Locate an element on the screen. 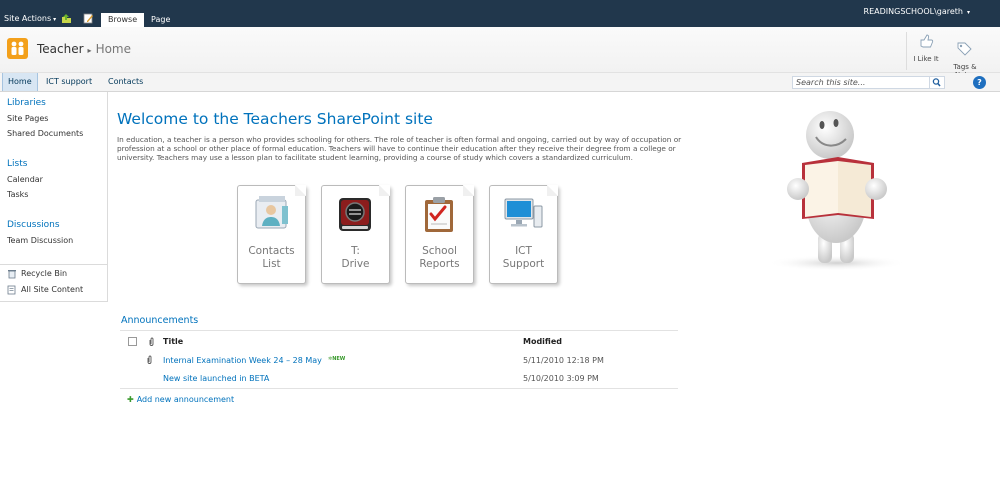 This screenshot has height=502, width=1000. site-logo is located at coordinates (17, 48).